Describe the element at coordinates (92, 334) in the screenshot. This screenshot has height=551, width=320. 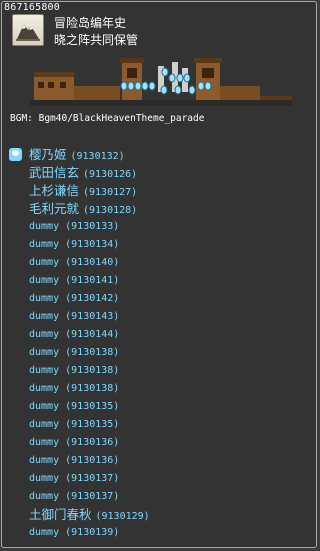
I see `npc-id: (9130144)` at that location.